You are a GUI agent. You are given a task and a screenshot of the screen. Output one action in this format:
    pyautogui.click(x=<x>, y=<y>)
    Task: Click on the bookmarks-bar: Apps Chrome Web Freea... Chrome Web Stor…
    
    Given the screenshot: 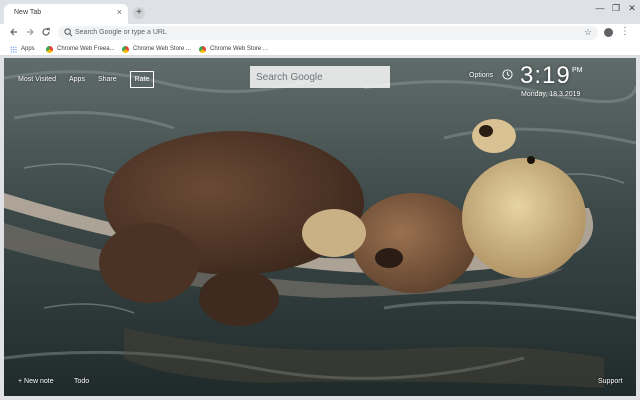 What is the action you would take?
    pyautogui.click(x=320, y=49)
    